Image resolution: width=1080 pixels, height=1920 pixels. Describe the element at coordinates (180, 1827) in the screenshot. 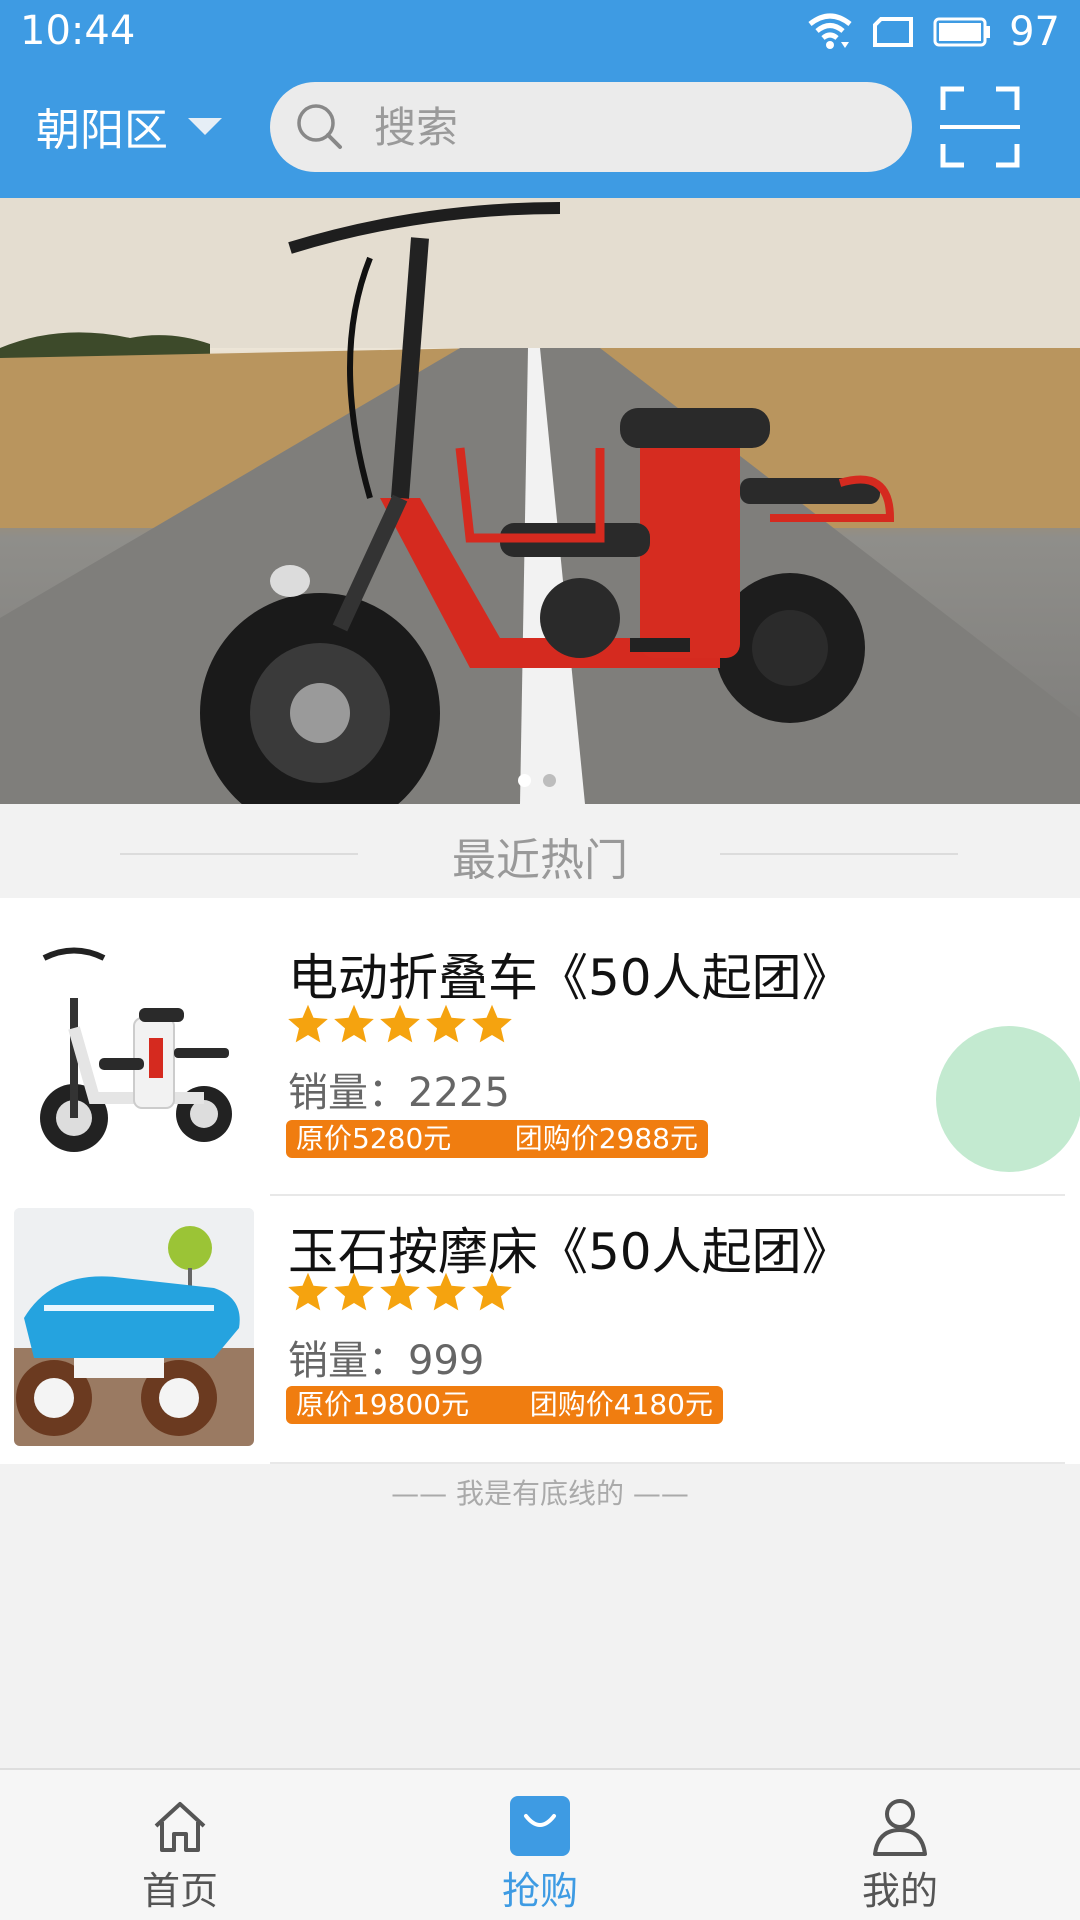

I see `home-icon` at that location.